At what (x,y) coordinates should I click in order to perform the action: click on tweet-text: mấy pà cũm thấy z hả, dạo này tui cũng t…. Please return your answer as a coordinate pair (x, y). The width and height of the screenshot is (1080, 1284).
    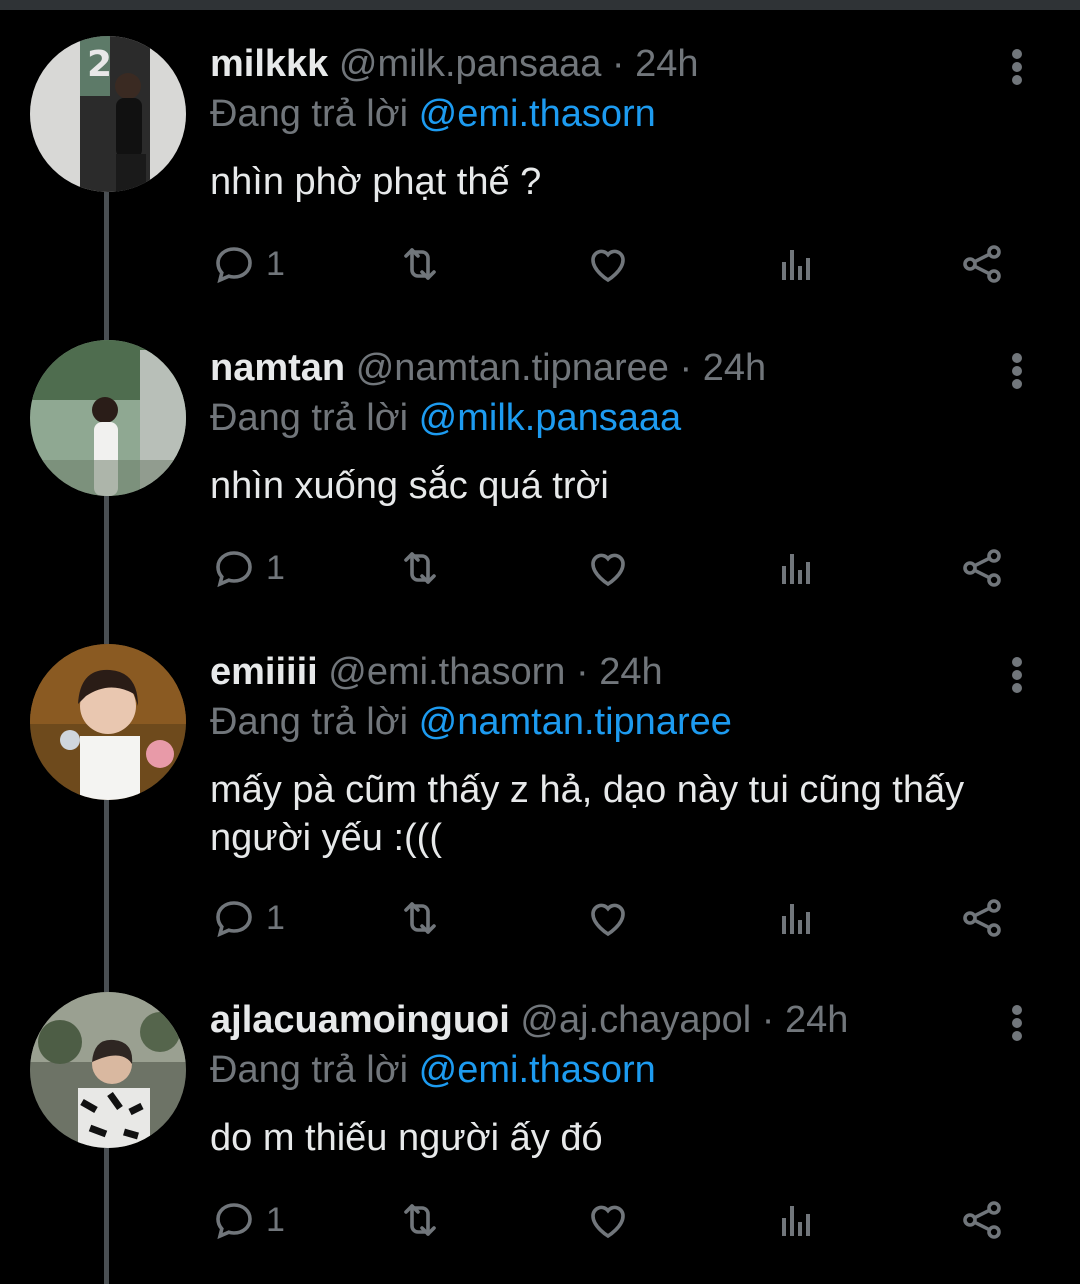
    Looking at the image, I should click on (587, 814).